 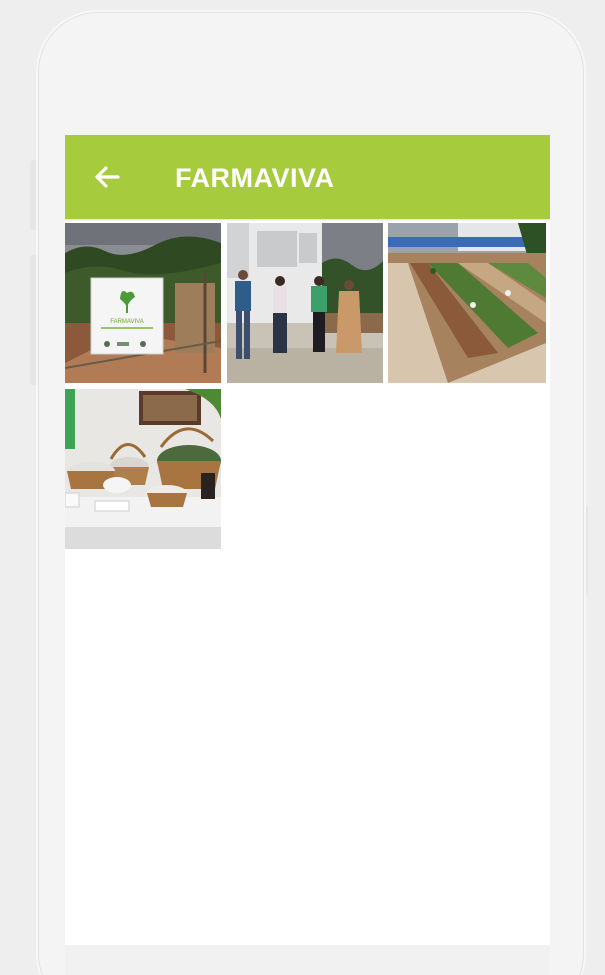 What do you see at coordinates (307, 960) in the screenshot?
I see `bottom-edge` at bounding box center [307, 960].